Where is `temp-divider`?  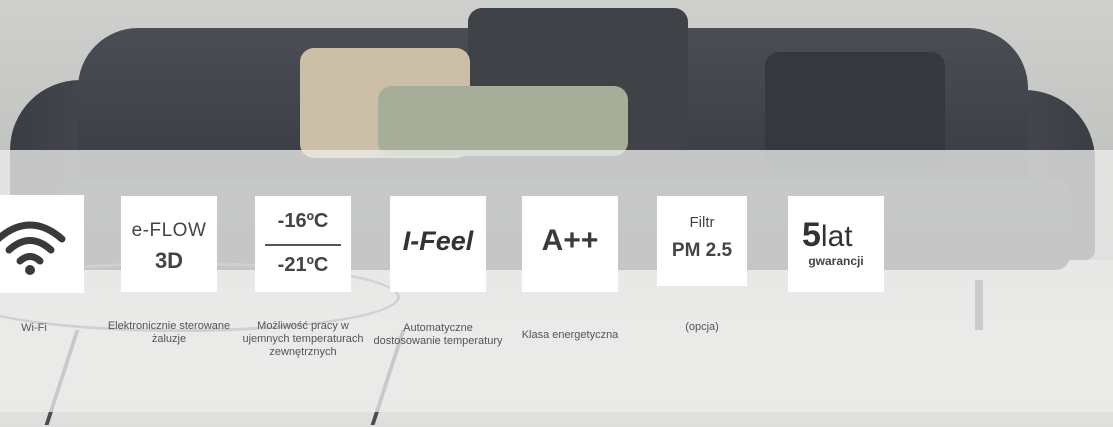
temp-divider is located at coordinates (303, 245).